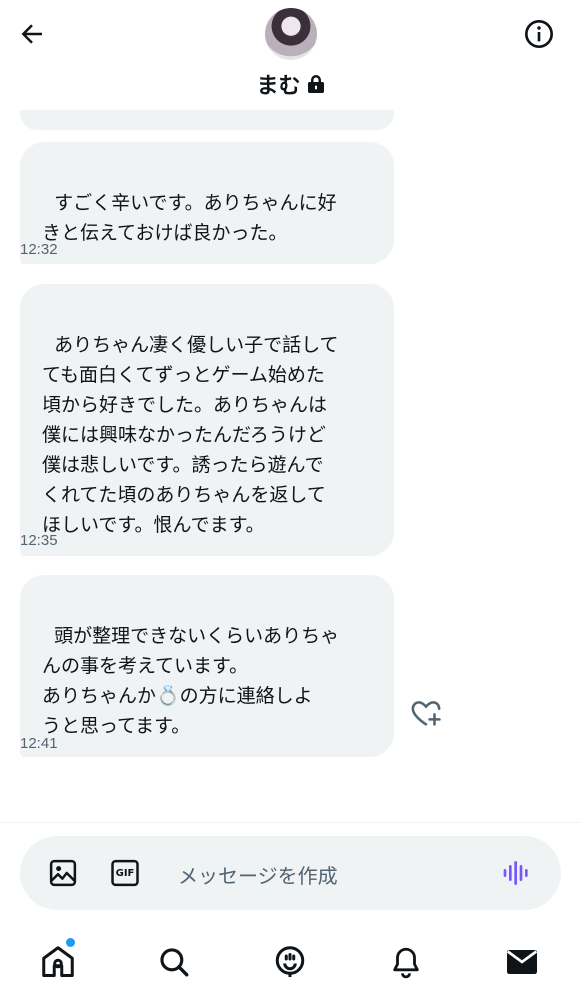  I want to click on conversation-title: まむ, so click(290, 84).